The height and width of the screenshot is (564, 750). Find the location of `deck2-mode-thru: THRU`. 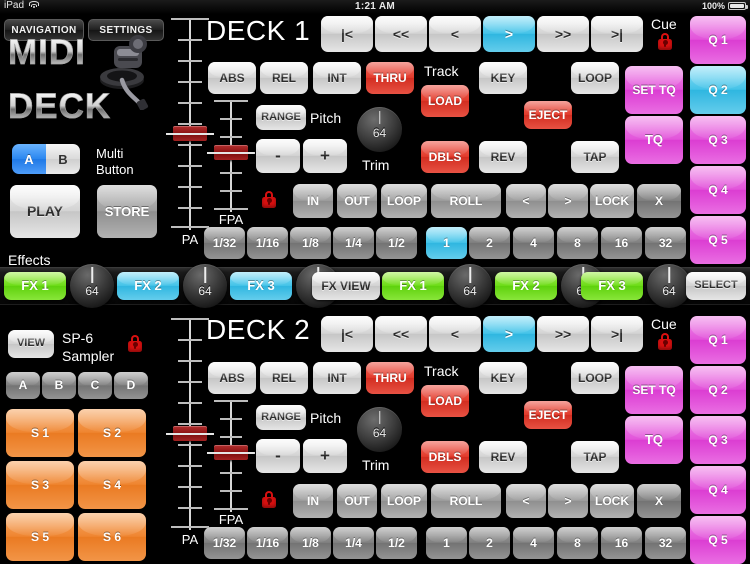

deck2-mode-thru: THRU is located at coordinates (390, 378).